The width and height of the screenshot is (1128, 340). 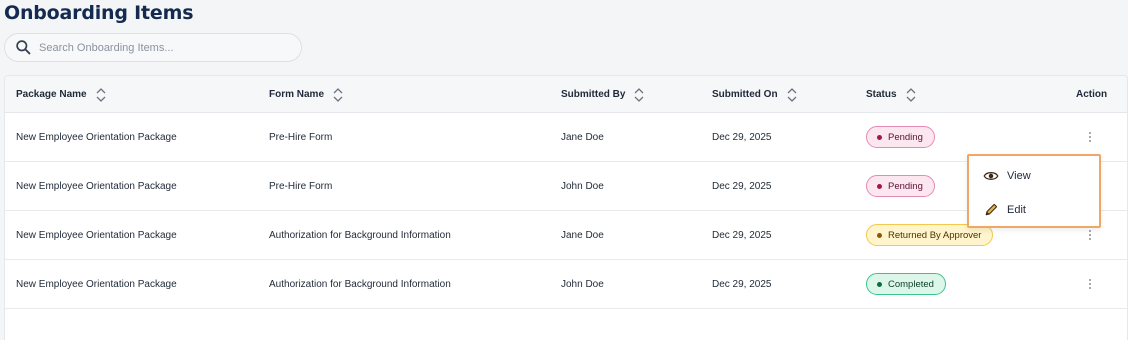 What do you see at coordinates (51, 94) in the screenshot?
I see `col-header-label: Package Name` at bounding box center [51, 94].